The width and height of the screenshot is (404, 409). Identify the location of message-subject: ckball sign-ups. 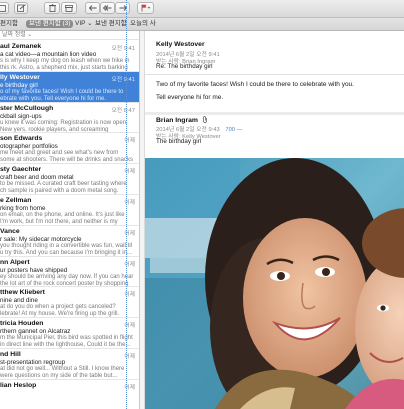
(21, 116).